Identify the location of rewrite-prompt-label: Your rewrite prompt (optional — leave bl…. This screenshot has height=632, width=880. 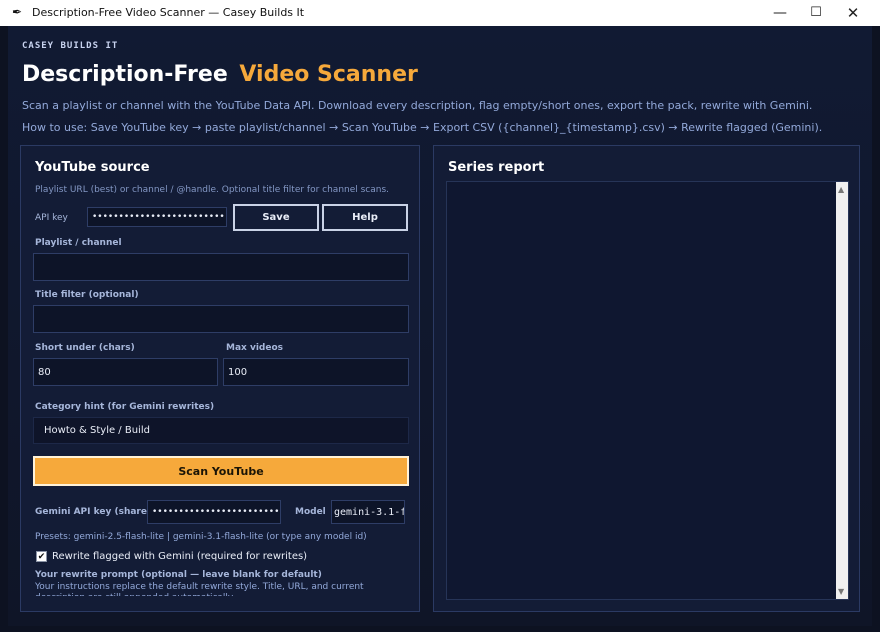
(178, 575).